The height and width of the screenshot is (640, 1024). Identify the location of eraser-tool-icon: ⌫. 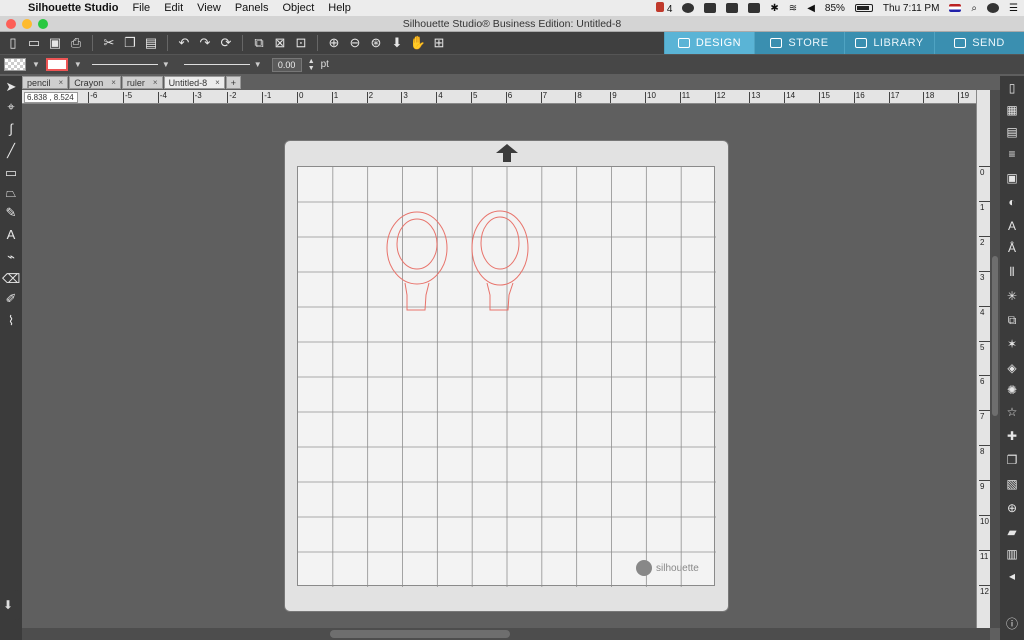
(11, 279).